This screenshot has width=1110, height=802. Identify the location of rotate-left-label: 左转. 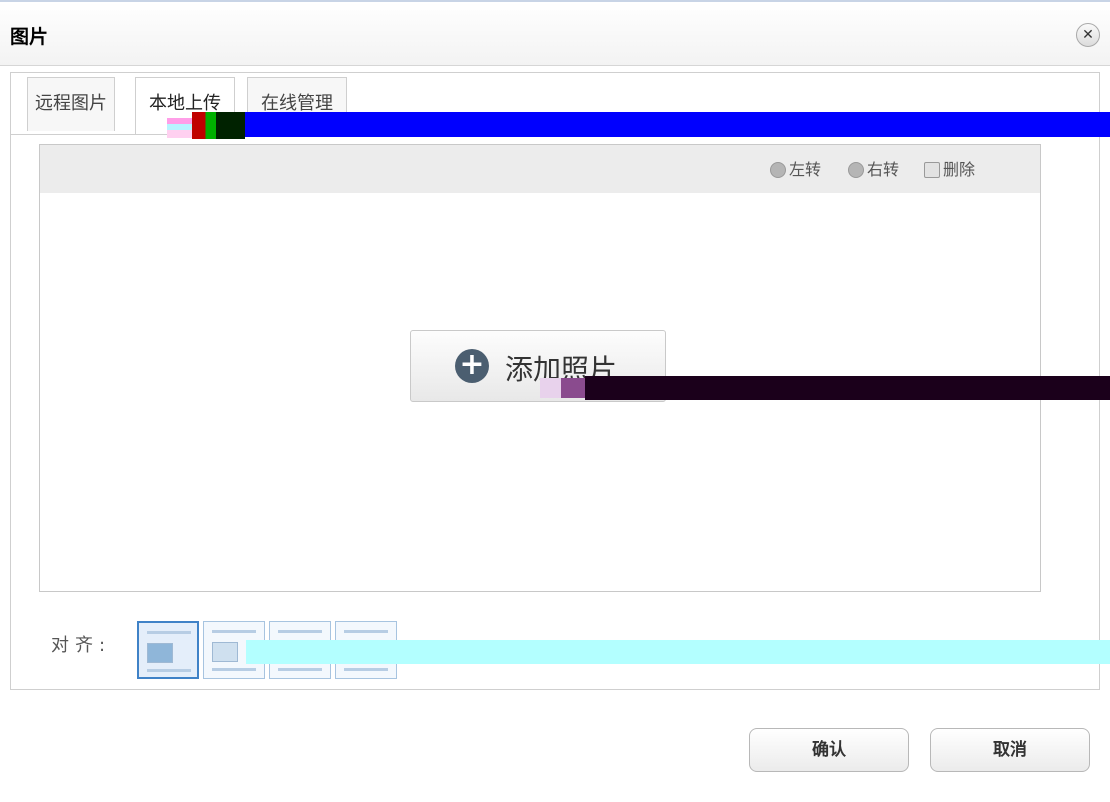
(805, 169).